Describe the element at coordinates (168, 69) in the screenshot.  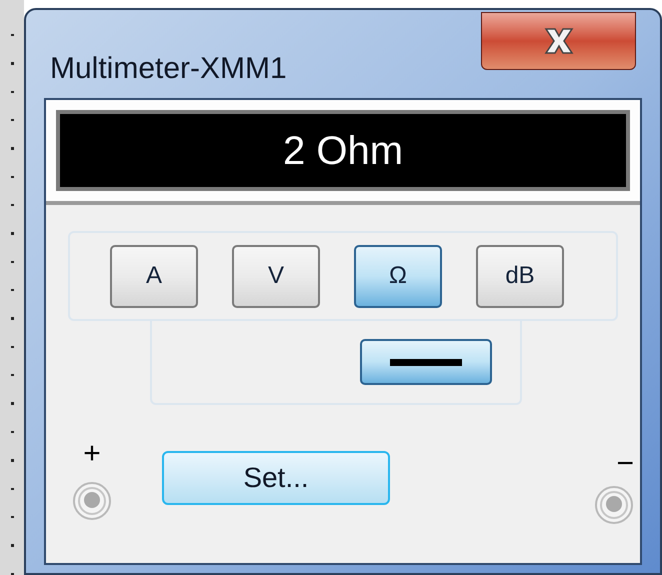
I see `window-title: Multimeter-XMM1` at that location.